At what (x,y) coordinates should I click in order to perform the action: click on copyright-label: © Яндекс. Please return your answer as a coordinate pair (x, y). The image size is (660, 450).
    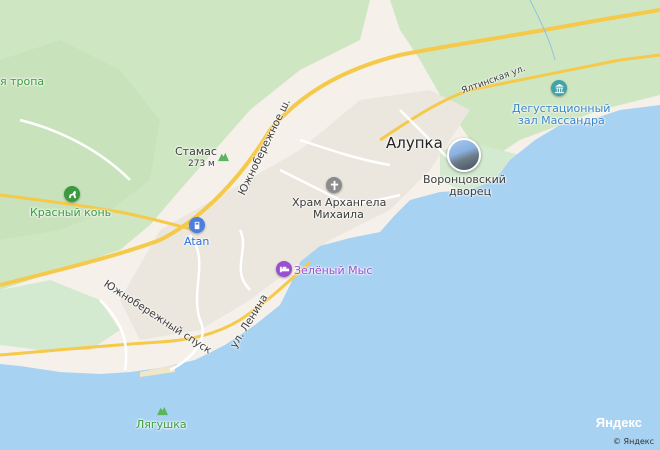
    Looking at the image, I should click on (633, 441).